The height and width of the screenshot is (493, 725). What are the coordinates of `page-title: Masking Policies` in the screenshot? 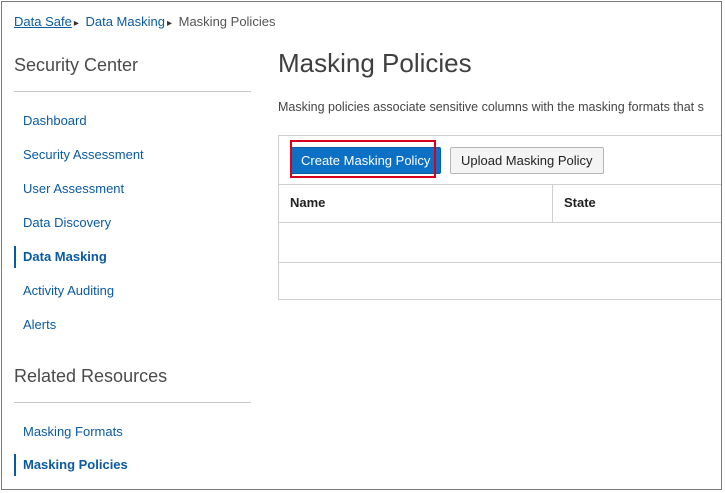 It's located at (375, 63).